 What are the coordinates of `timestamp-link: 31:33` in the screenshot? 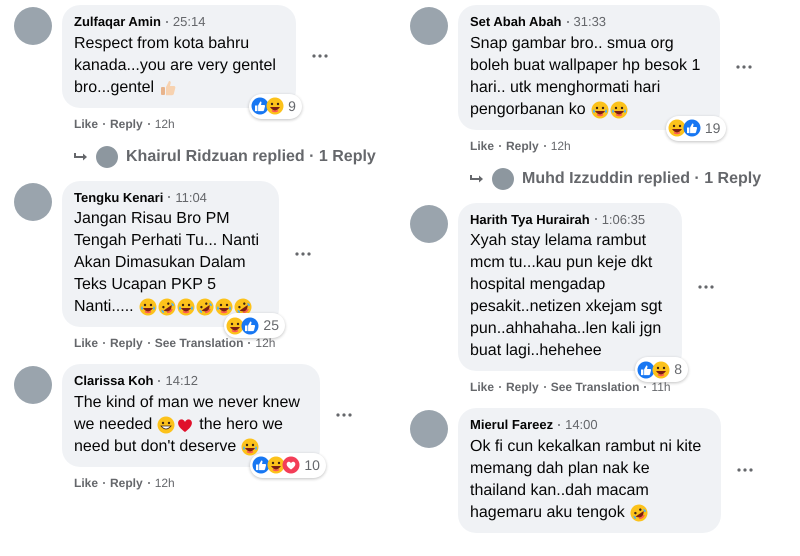 It's located at (590, 22).